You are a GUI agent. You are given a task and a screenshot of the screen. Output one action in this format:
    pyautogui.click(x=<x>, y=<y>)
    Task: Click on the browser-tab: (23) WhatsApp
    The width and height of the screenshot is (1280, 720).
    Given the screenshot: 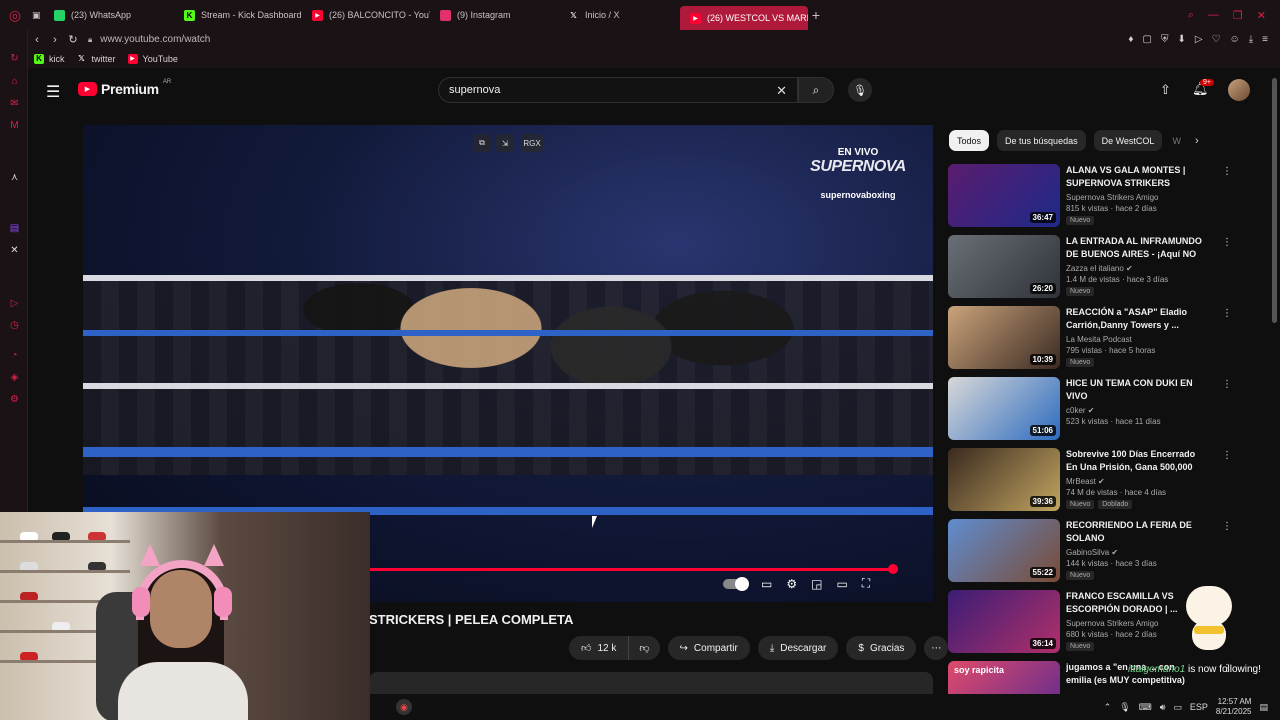 What is the action you would take?
    pyautogui.click(x=109, y=15)
    